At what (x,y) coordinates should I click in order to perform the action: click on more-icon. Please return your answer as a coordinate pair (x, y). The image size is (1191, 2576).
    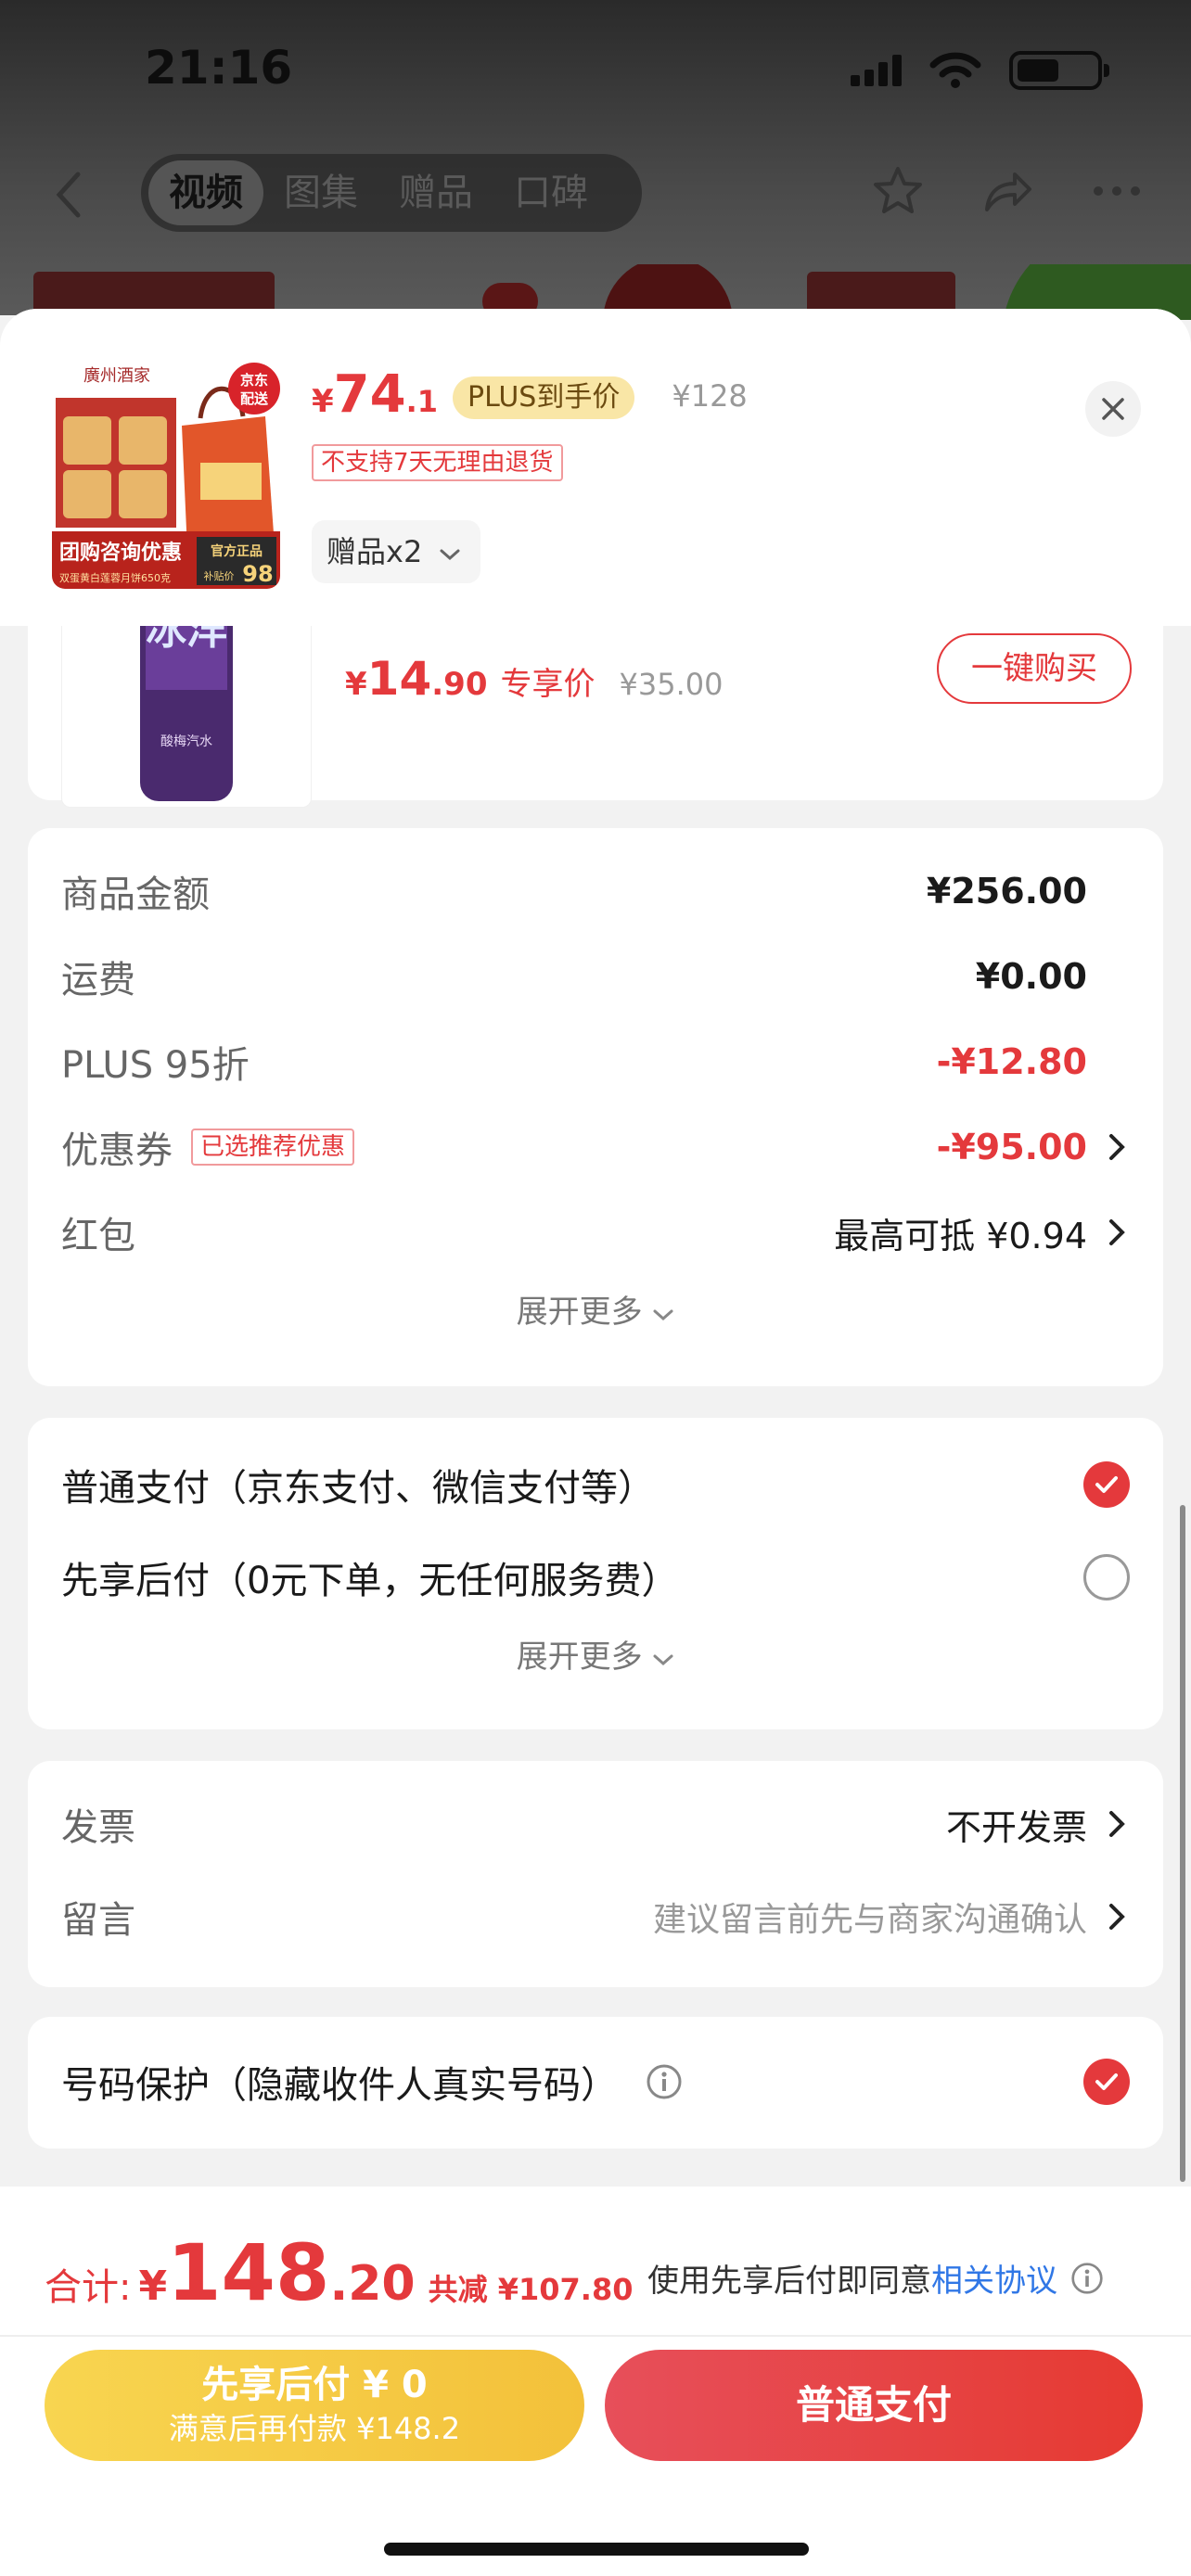
    Looking at the image, I should click on (1117, 191).